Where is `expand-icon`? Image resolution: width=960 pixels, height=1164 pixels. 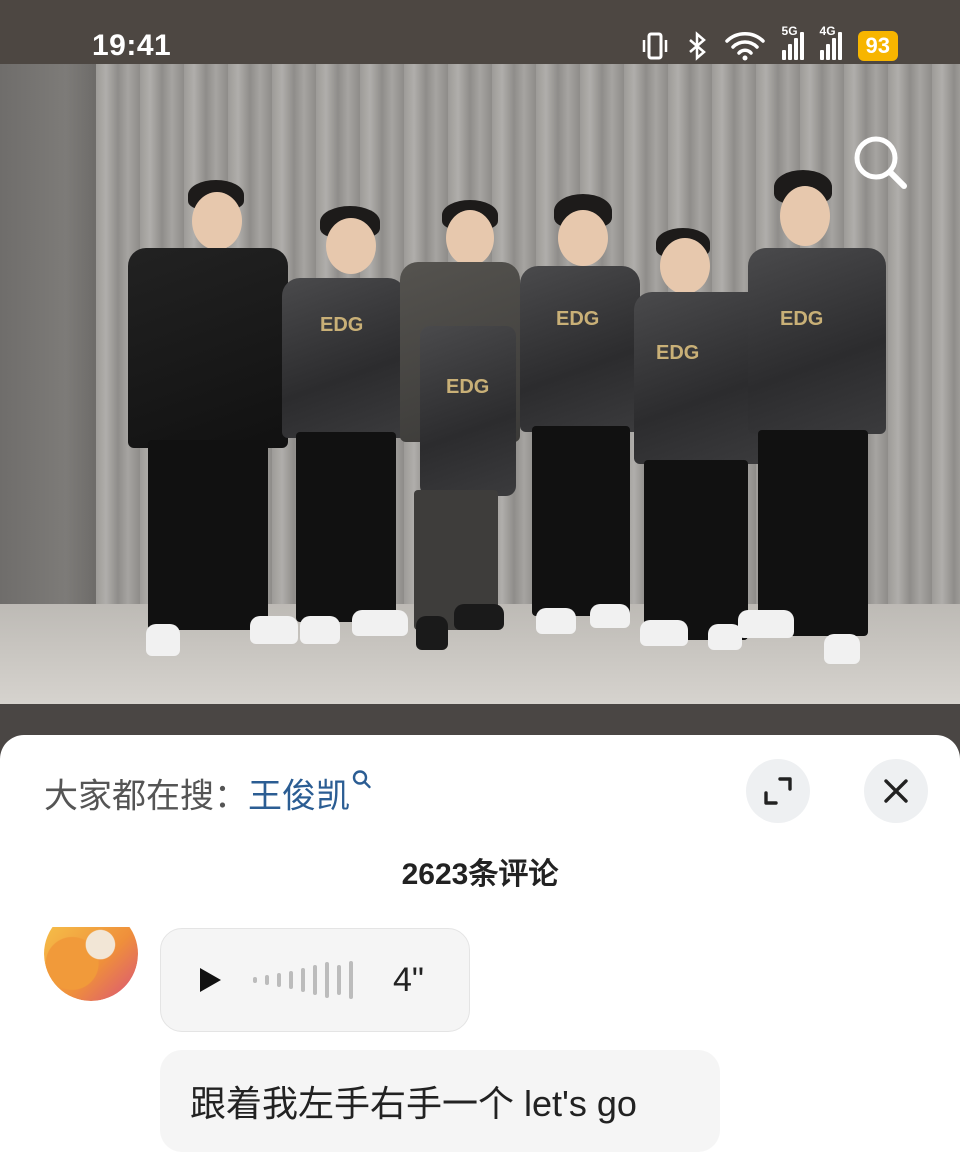 expand-icon is located at coordinates (778, 791).